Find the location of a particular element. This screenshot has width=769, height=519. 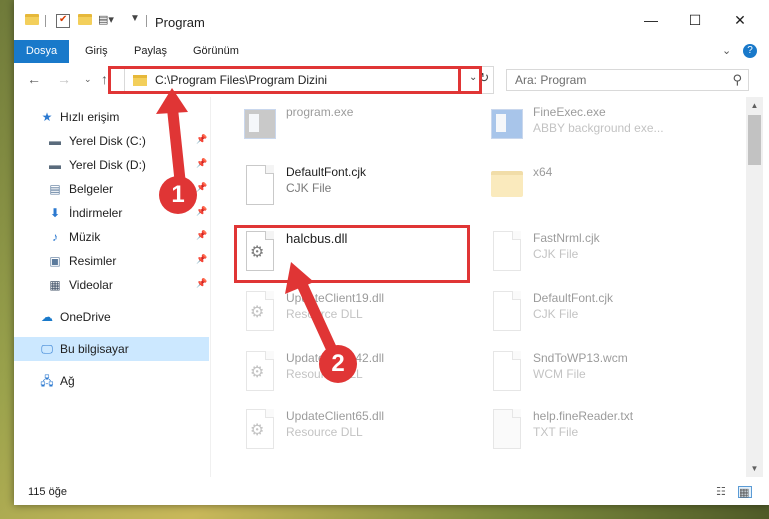

annotation-arrows is located at coordinates (247, 222).